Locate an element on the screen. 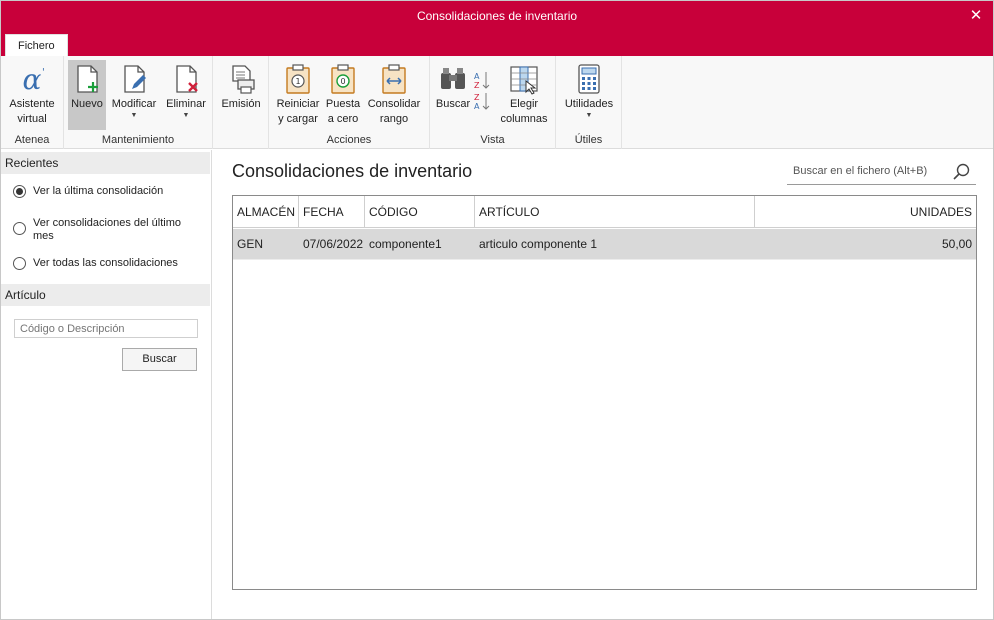 The width and height of the screenshot is (994, 620). buscar-ribbon-button: Buscar is located at coordinates (453, 95).